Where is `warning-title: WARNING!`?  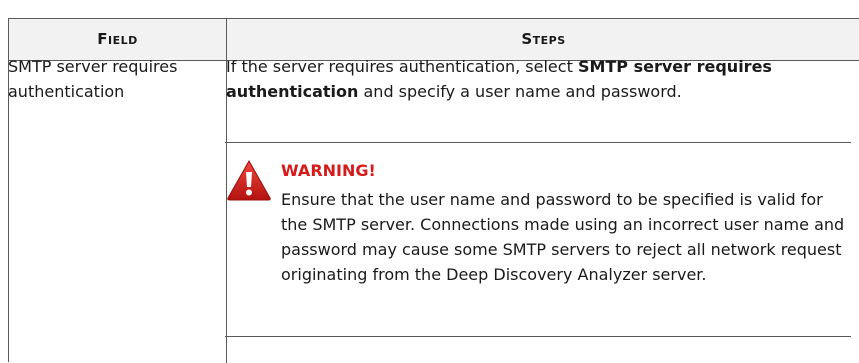 warning-title: WARNING! is located at coordinates (328, 170).